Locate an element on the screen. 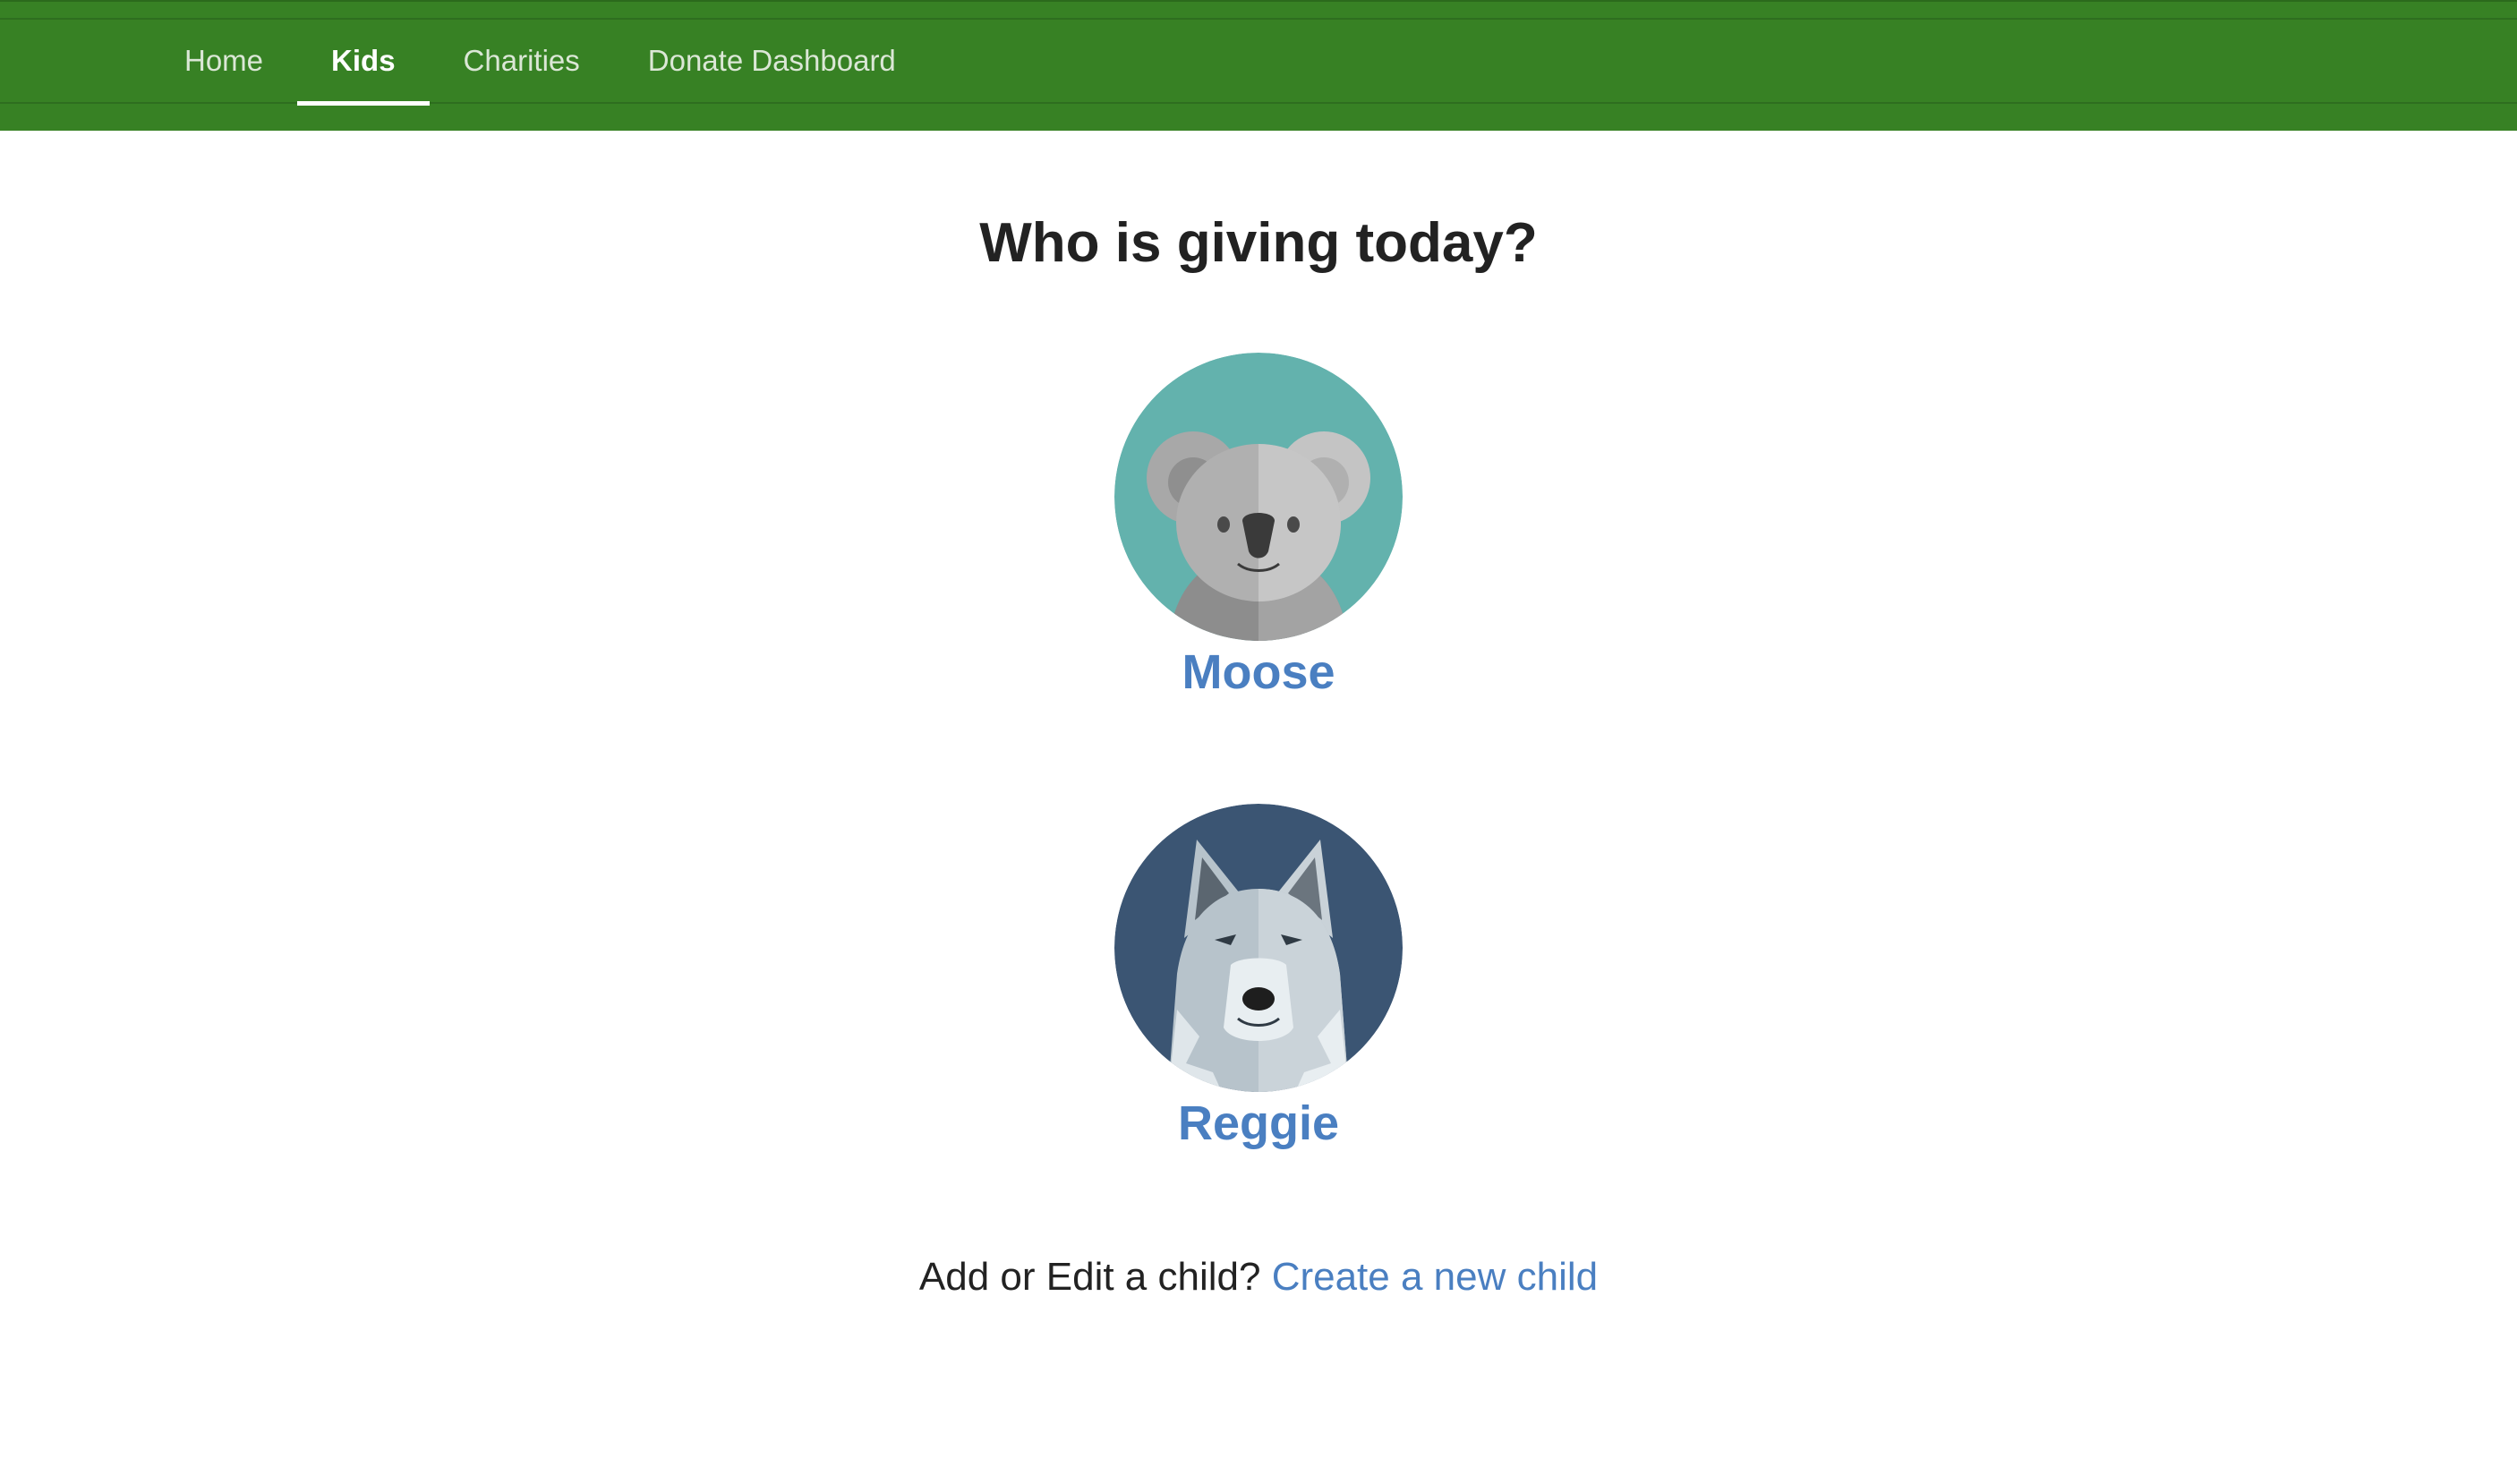 Image resolution: width=2517 pixels, height=1484 pixels. kid-name-reggie: Reggie is located at coordinates (1258, 1123).